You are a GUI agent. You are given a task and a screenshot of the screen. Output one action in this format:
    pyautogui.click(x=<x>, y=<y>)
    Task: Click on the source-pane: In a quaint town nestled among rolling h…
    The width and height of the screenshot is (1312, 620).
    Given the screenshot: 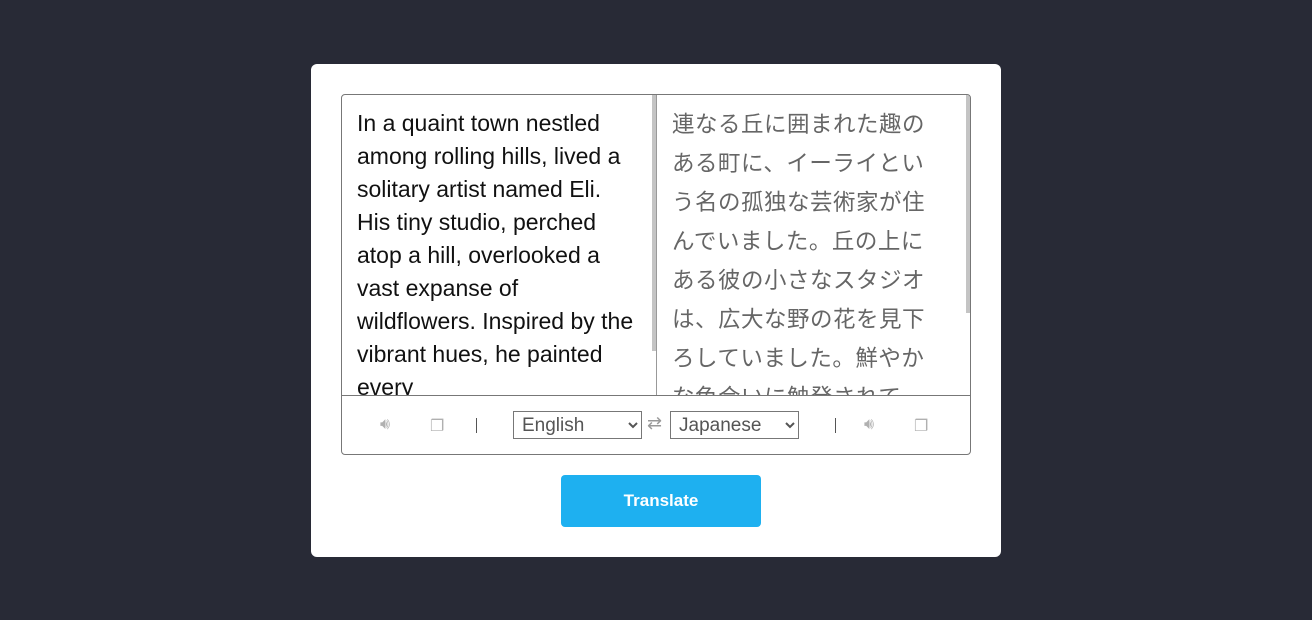 What is the action you would take?
    pyautogui.click(x=499, y=245)
    